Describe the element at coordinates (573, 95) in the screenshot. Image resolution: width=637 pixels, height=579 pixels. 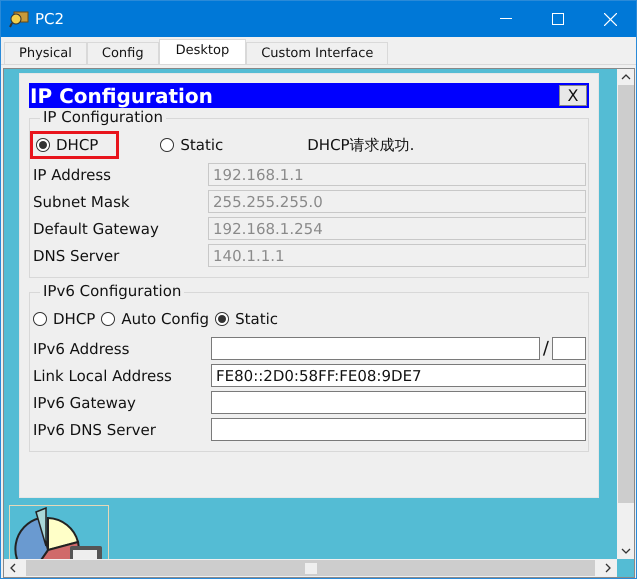
I see `close-button: X` at that location.